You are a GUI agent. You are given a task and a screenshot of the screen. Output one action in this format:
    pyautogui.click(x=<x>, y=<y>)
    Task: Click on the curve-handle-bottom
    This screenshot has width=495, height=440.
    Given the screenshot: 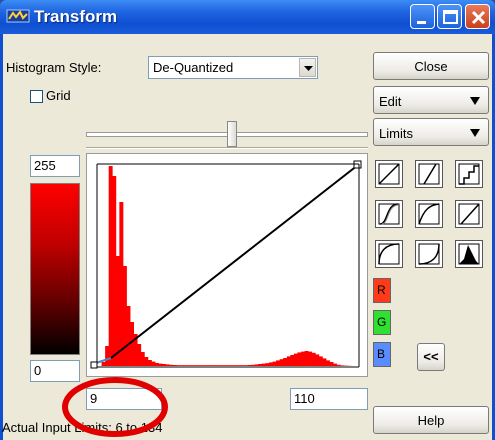 What is the action you would take?
    pyautogui.click(x=94, y=365)
    